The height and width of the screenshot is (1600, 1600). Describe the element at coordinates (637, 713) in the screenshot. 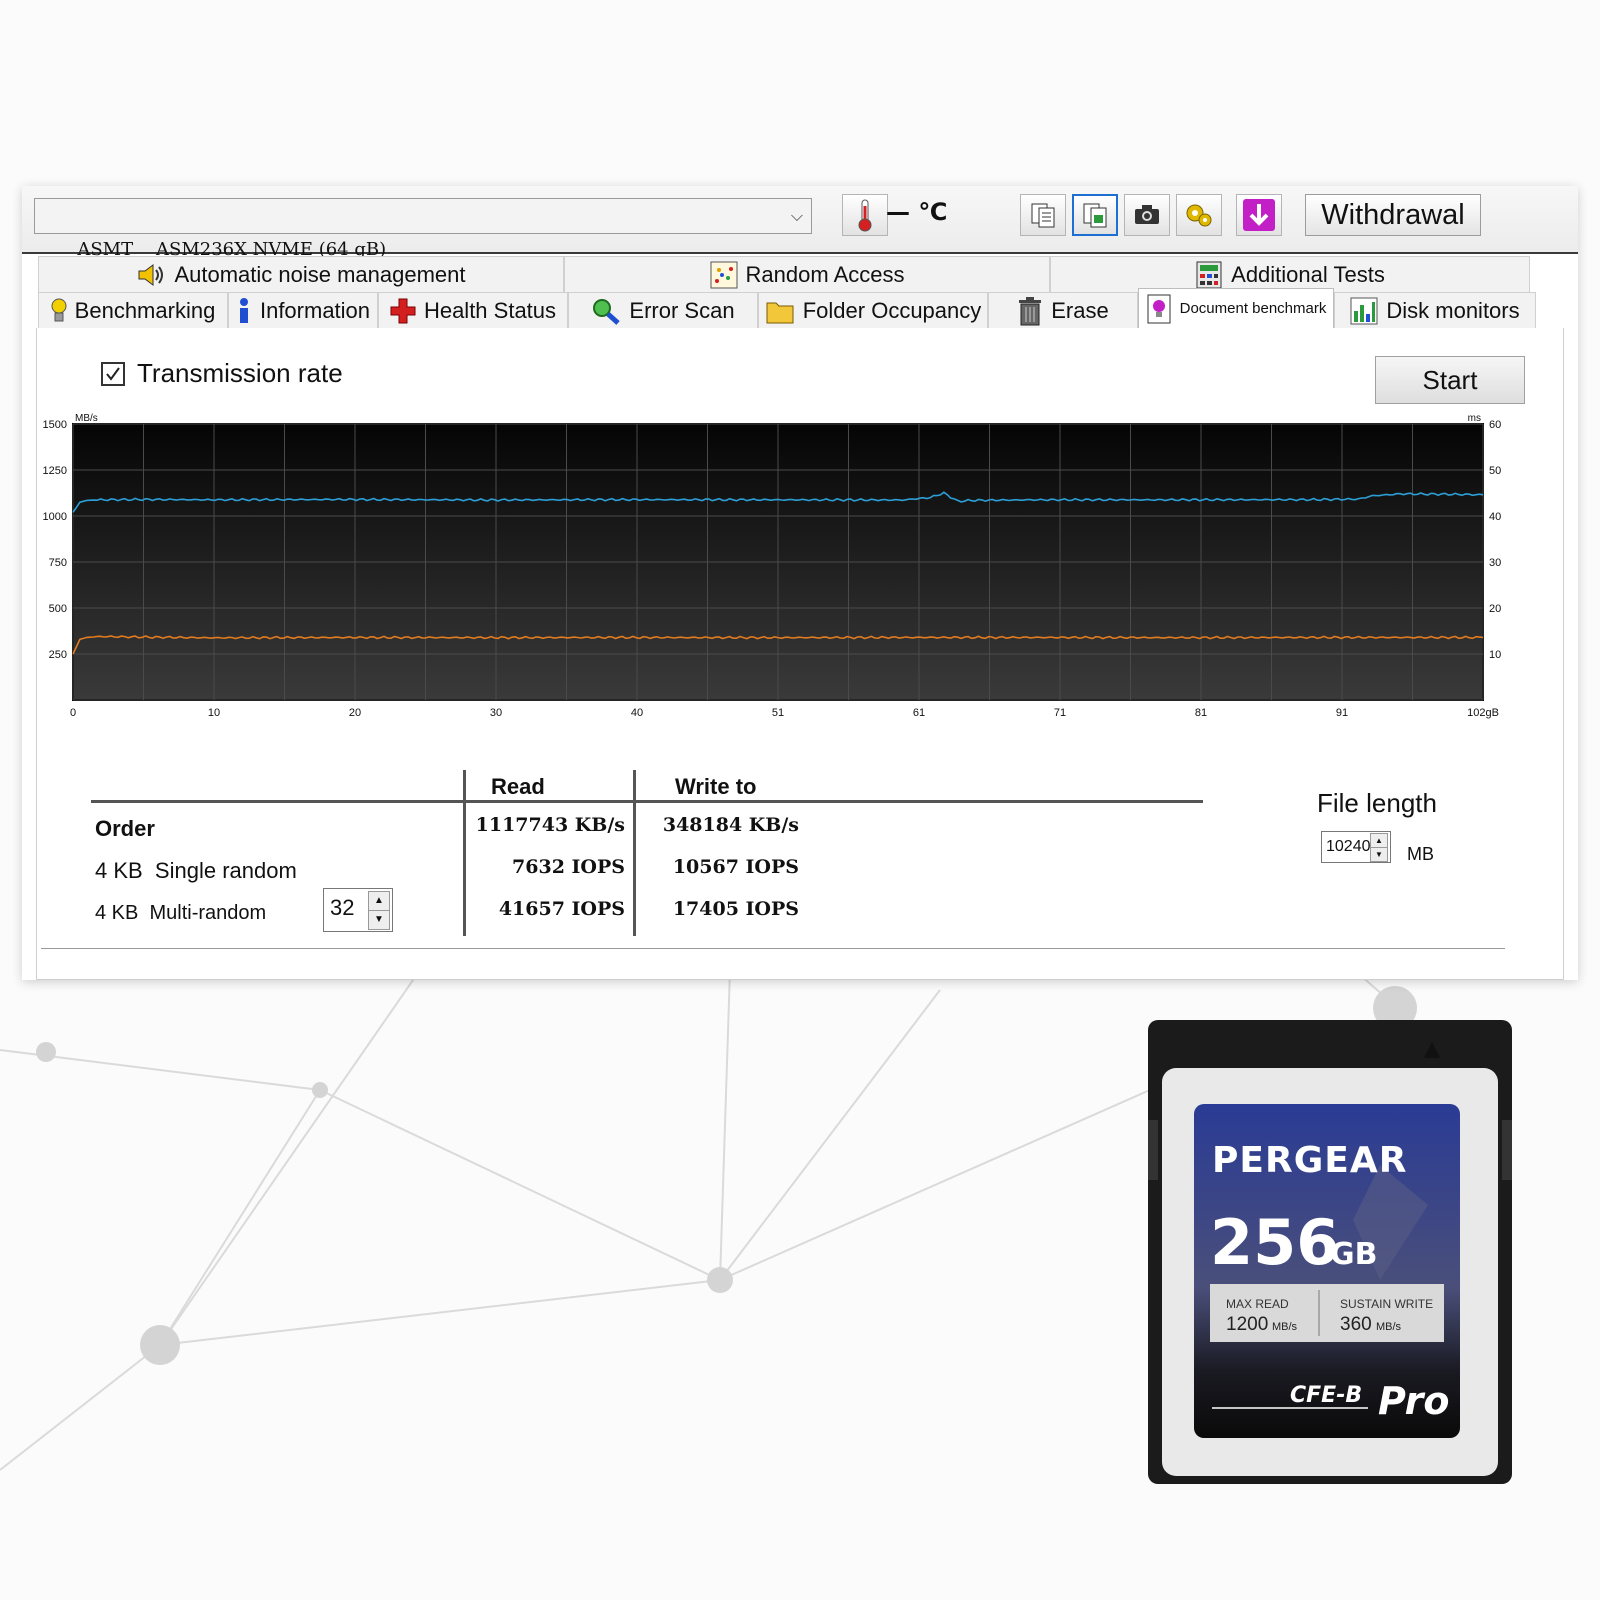

I see `x-tick-label: 40` at that location.